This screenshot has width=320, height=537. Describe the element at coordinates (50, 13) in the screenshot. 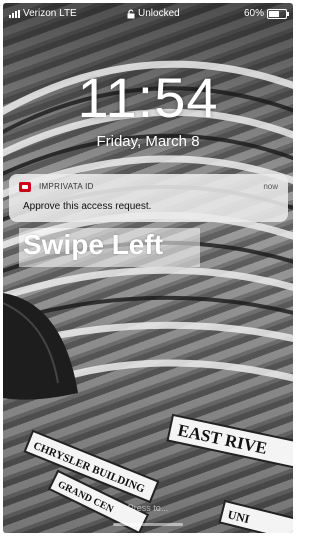

I see `carrier-label: Verizon LTE` at that location.